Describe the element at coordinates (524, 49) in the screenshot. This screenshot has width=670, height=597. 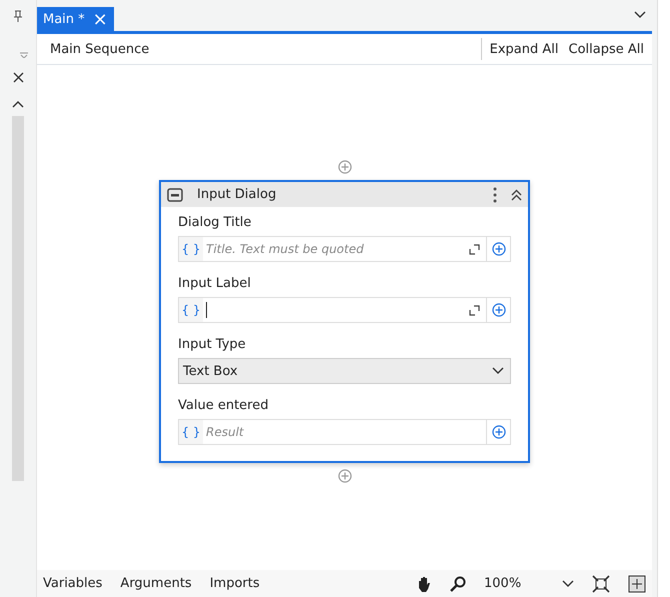
I see `header-link: Expand All` at that location.